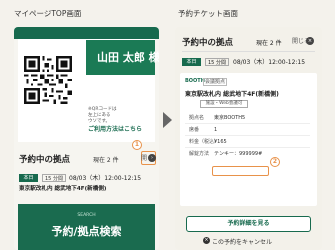 This screenshot has height=250, width=335. Describe the element at coordinates (206, 240) in the screenshot. I see `cancel-icon: ×` at that location.